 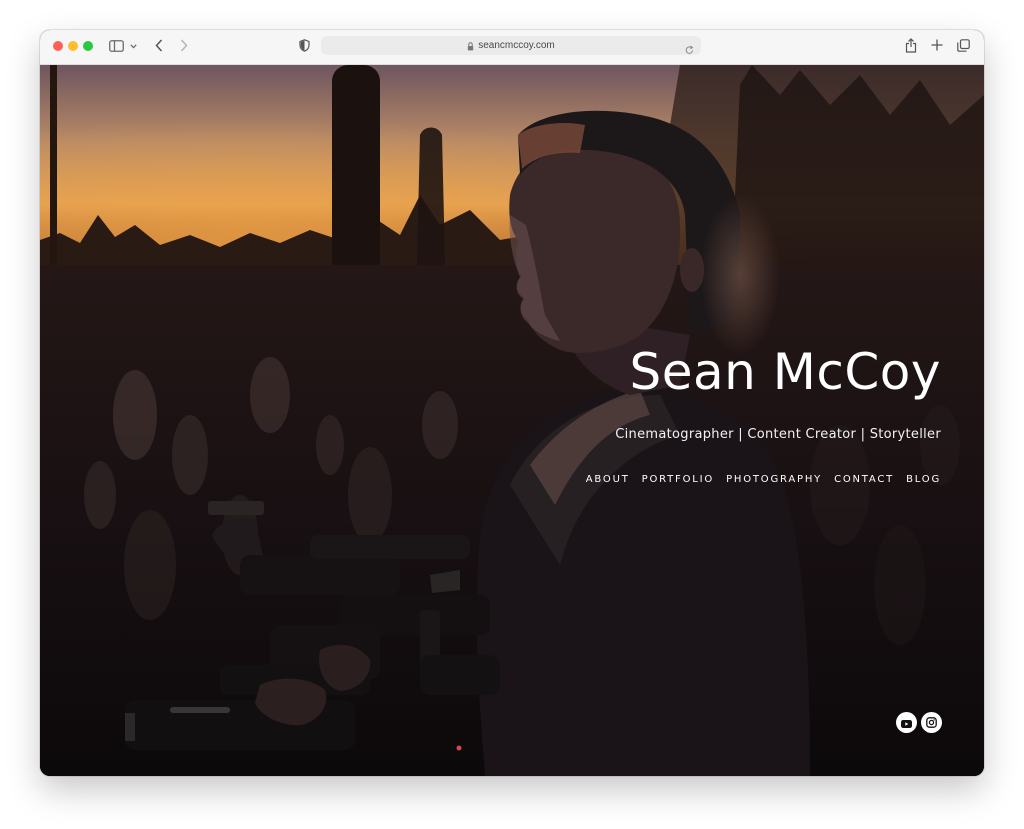 What do you see at coordinates (963, 45) in the screenshot?
I see `tabs-overview-icon` at bounding box center [963, 45].